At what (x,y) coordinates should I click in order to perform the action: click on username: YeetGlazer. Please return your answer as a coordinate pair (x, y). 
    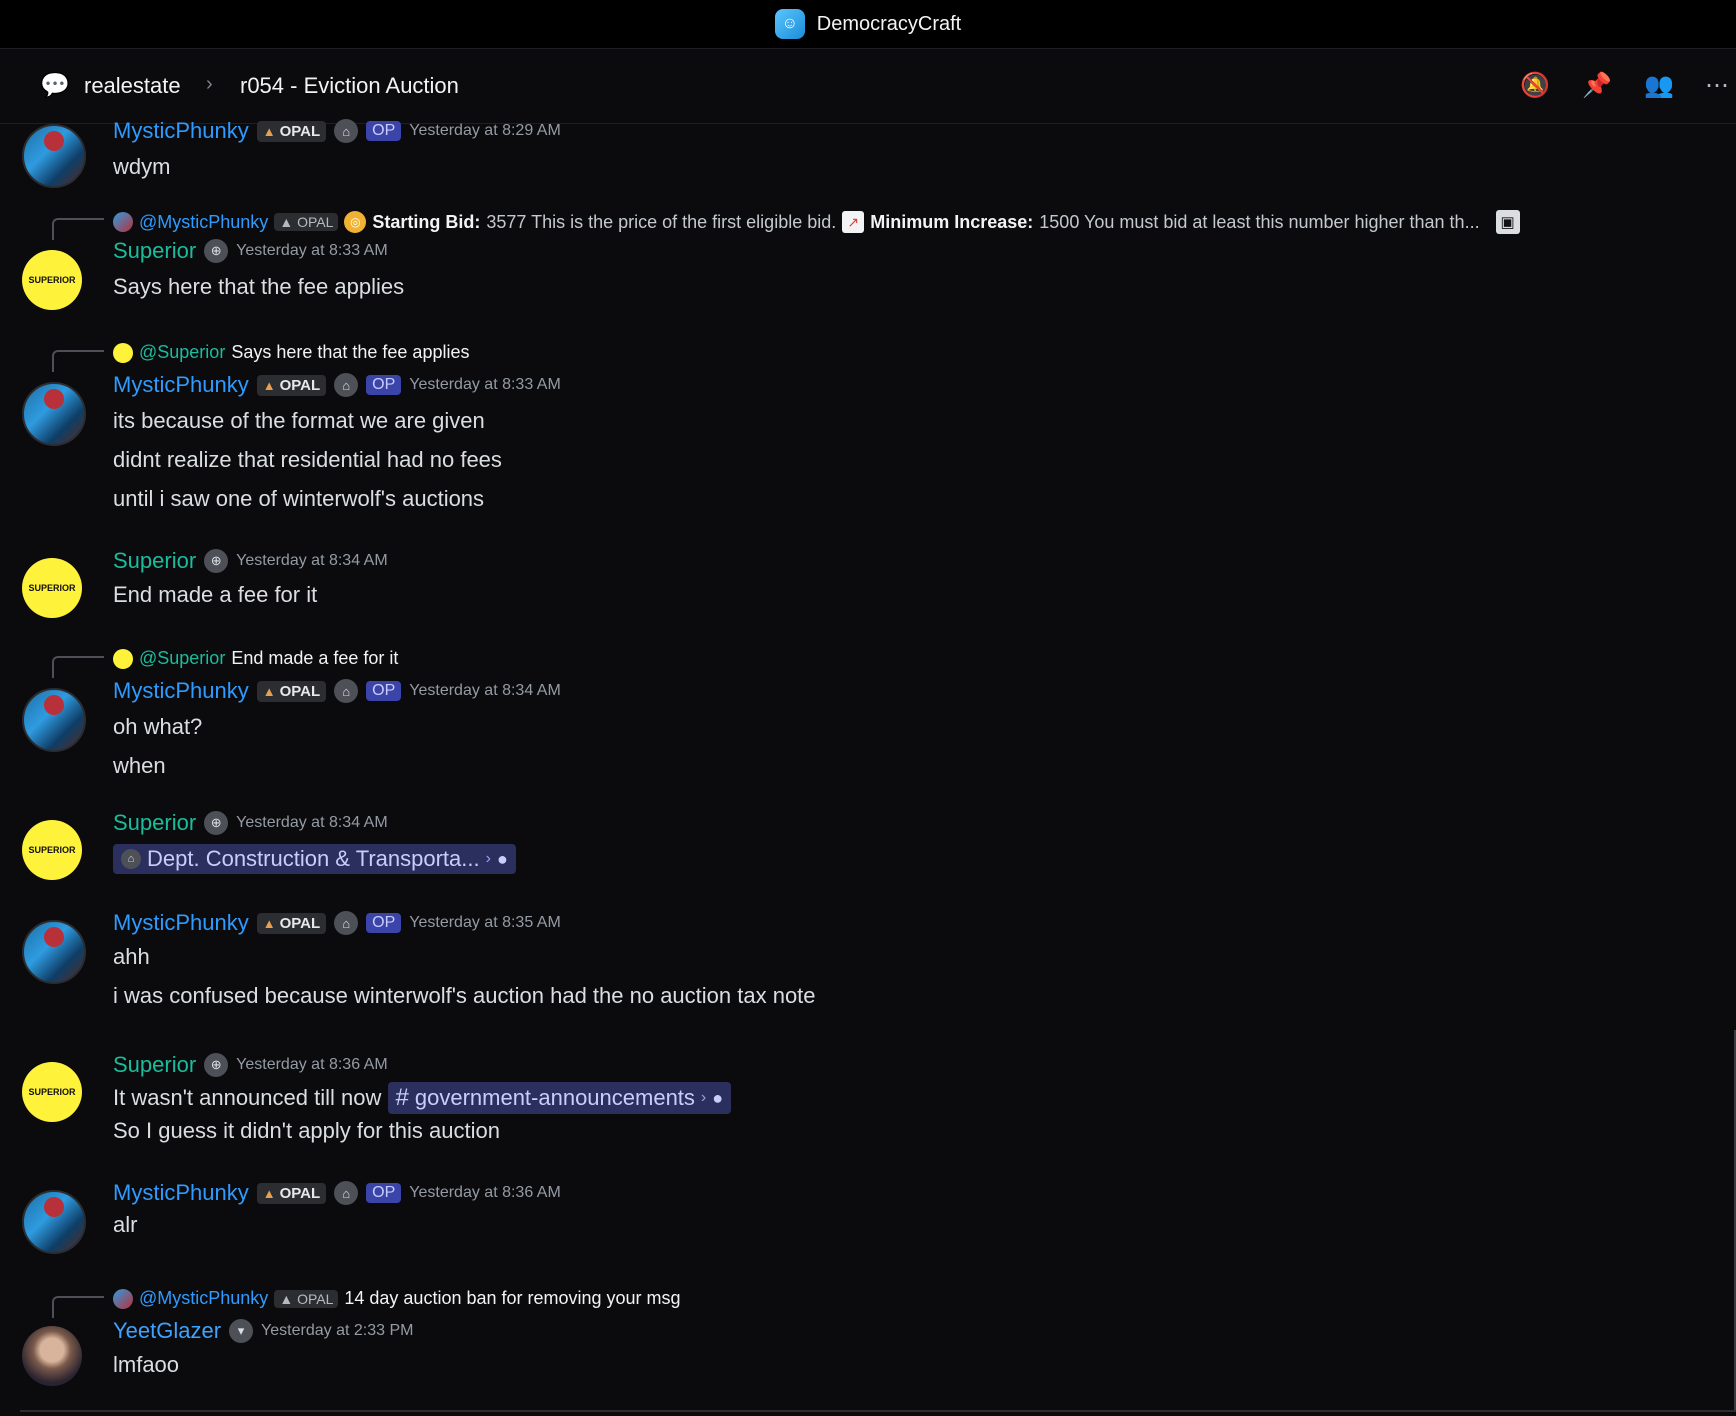
    Looking at the image, I should click on (167, 1331).